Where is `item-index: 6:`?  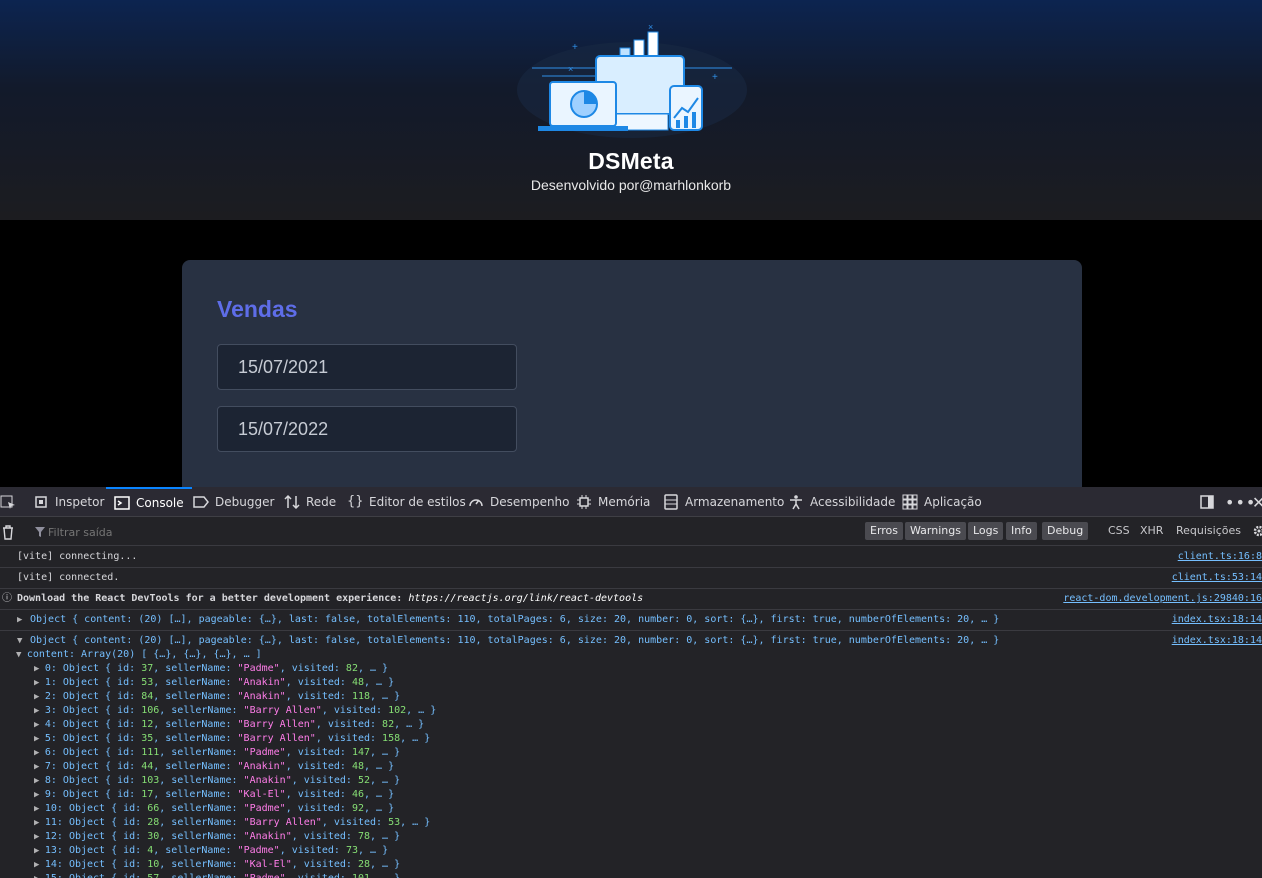 item-index: 6: is located at coordinates (53, 752).